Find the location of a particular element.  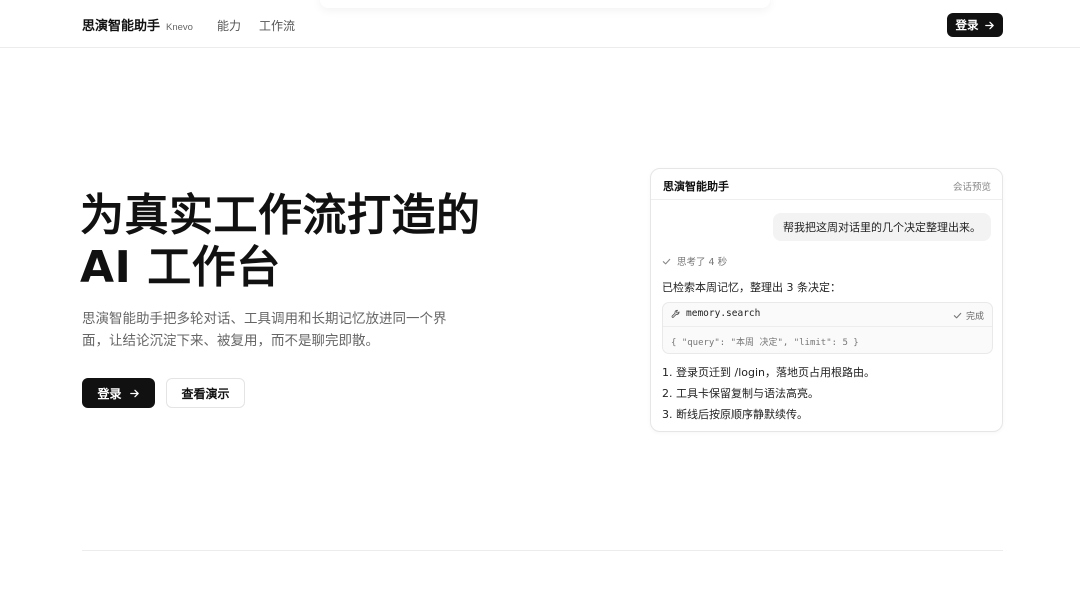

assistant-reply-lead: 已检索本周记忆，整理出 3 条决定： is located at coordinates (751, 287).